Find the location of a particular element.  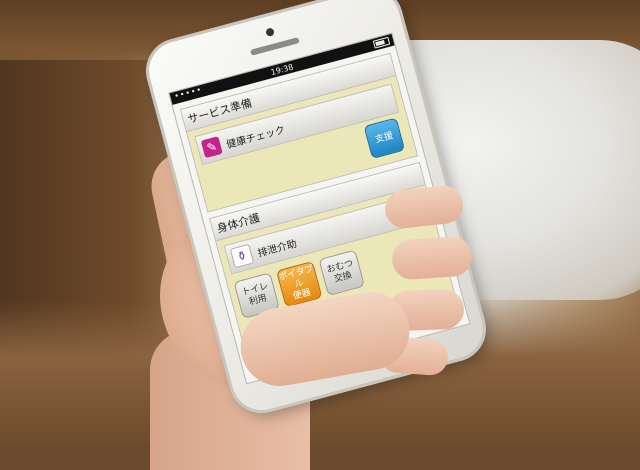

clock: 19:38 is located at coordinates (282, 69).